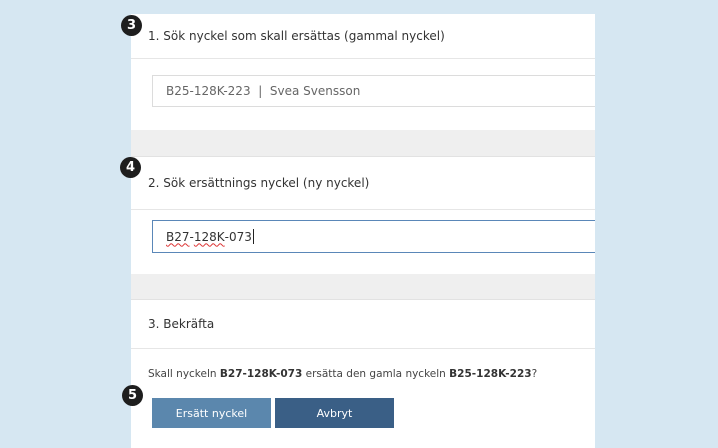 This screenshot has height=448, width=718. What do you see at coordinates (132, 395) in the screenshot?
I see `step-badge-5: 5` at bounding box center [132, 395].